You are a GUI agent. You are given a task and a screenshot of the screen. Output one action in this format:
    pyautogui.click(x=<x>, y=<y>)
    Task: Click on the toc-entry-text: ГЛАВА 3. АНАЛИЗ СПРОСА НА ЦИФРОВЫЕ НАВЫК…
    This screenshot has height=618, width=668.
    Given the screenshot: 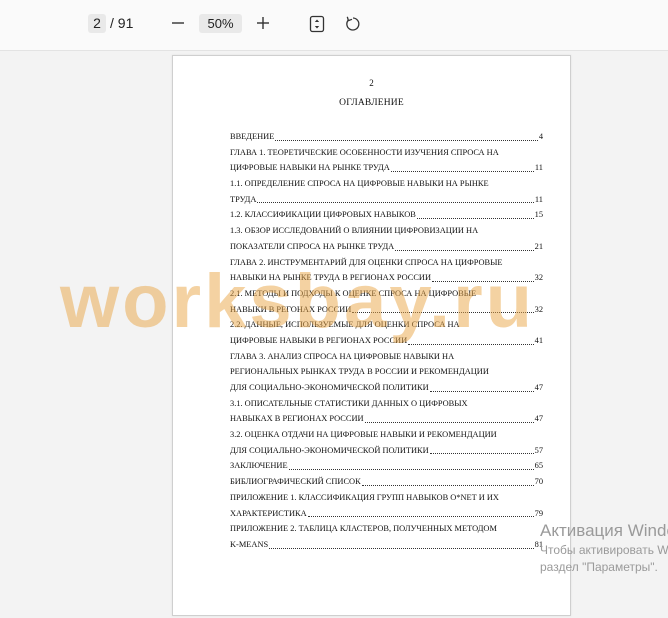 What is the action you would take?
    pyautogui.click(x=342, y=356)
    